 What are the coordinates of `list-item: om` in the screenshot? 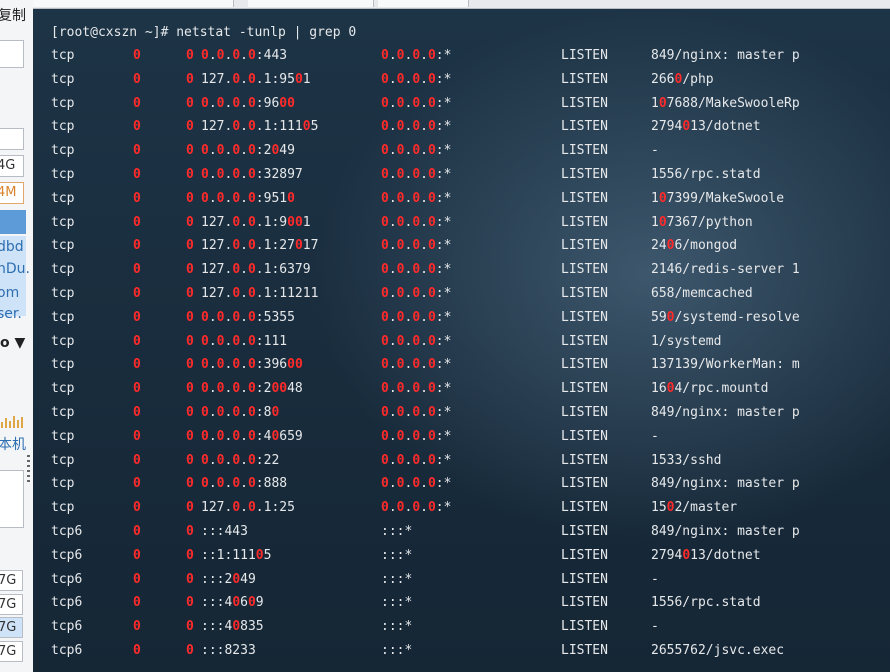 It's located at (9, 293).